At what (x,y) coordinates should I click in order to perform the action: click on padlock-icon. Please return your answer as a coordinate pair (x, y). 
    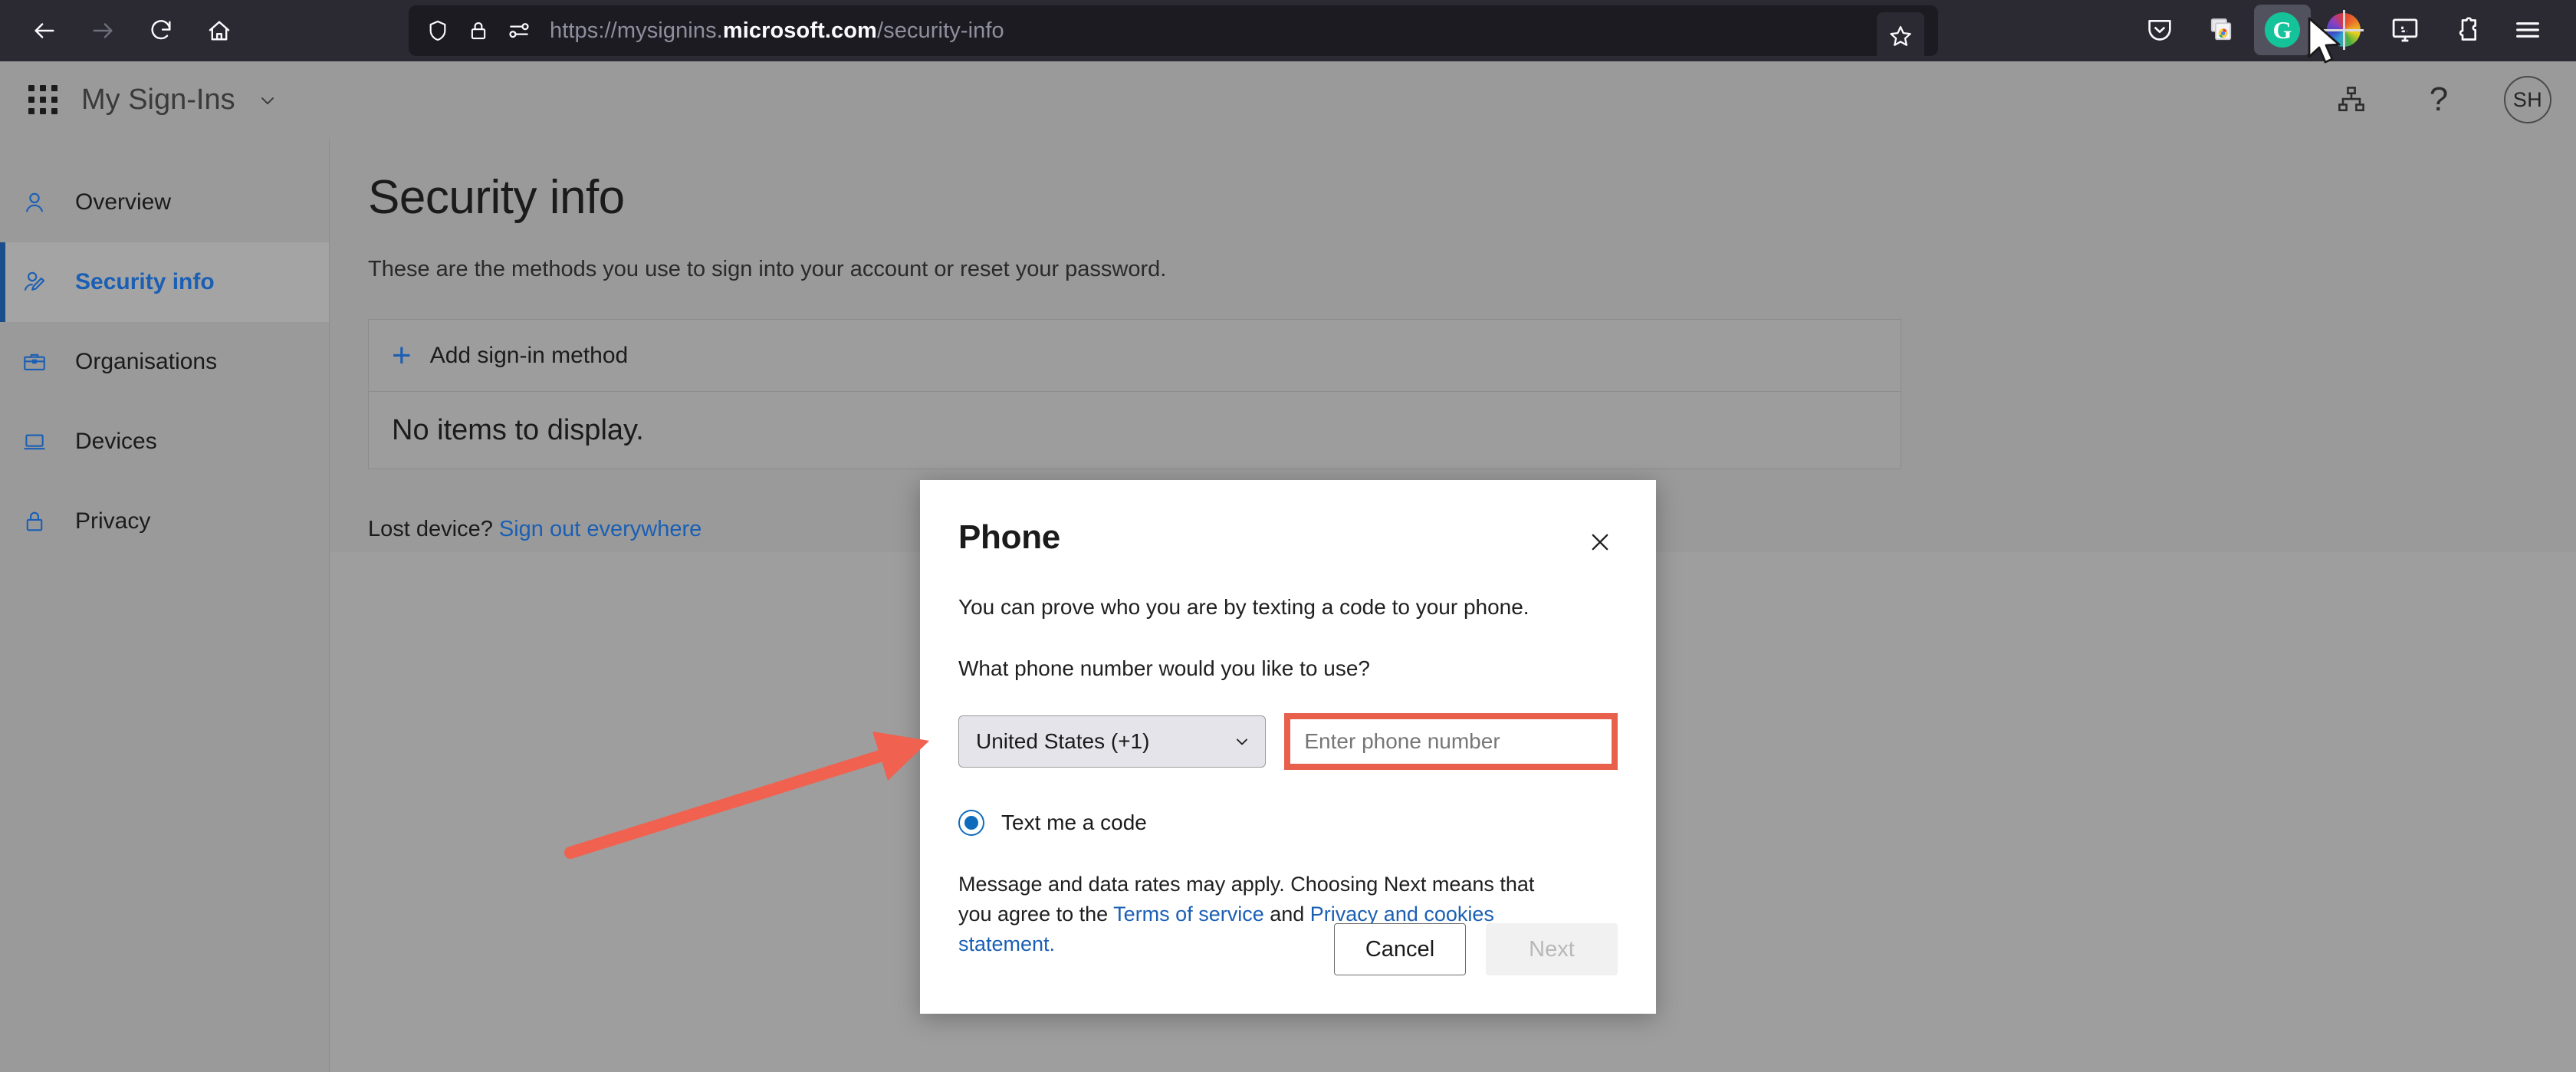
    Looking at the image, I should click on (479, 31).